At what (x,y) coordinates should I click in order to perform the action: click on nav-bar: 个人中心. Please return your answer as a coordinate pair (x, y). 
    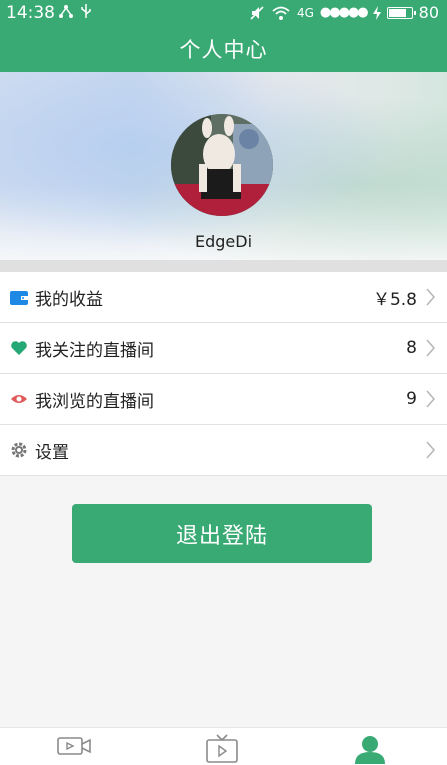
    Looking at the image, I should click on (223, 49).